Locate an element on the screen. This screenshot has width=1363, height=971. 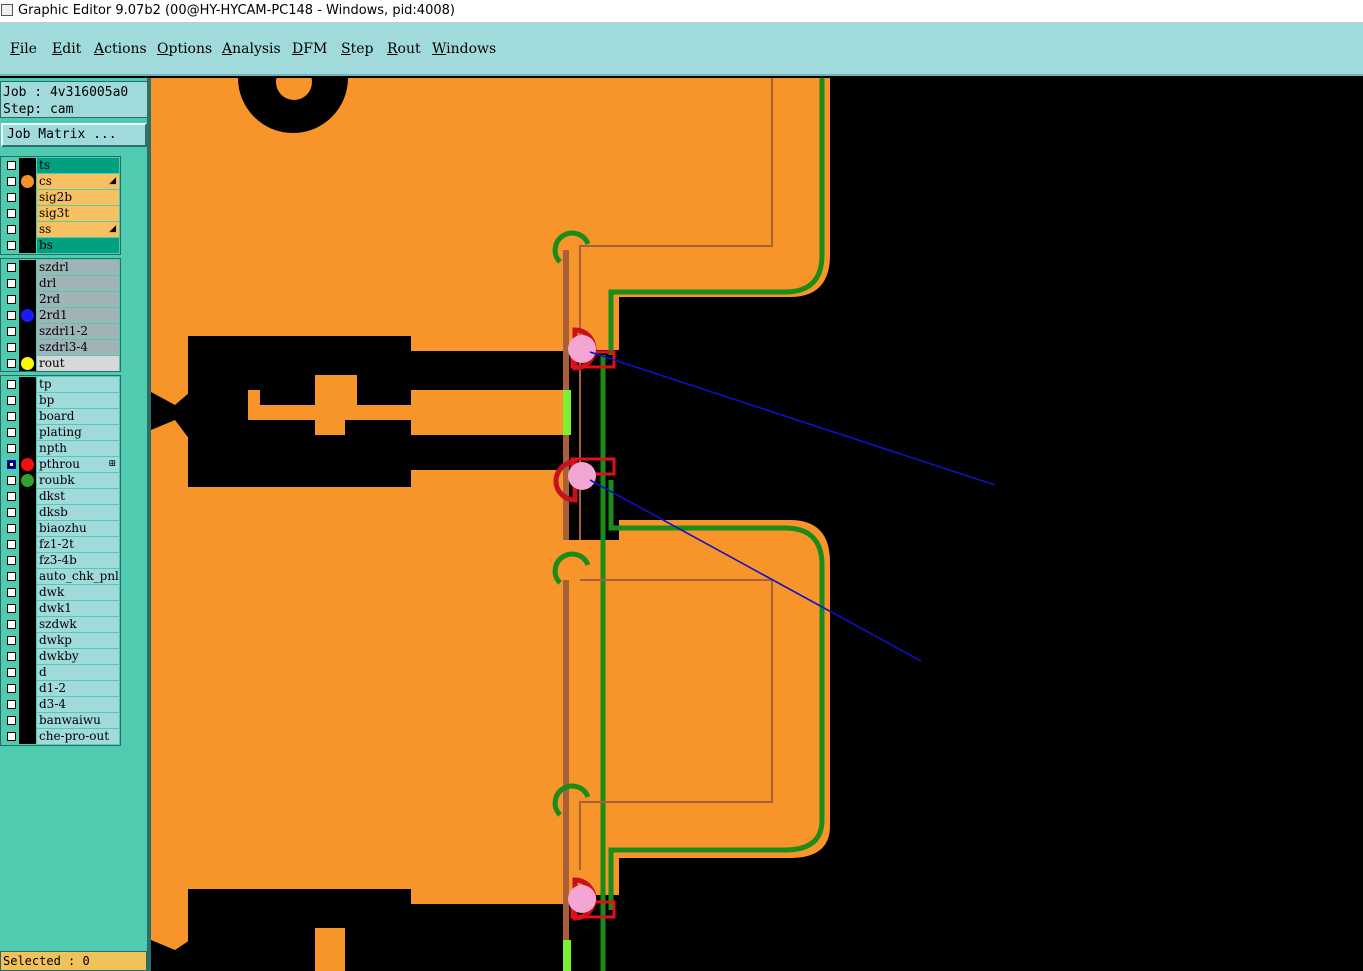
layer-row-dksb: dksb is located at coordinates (60, 512).